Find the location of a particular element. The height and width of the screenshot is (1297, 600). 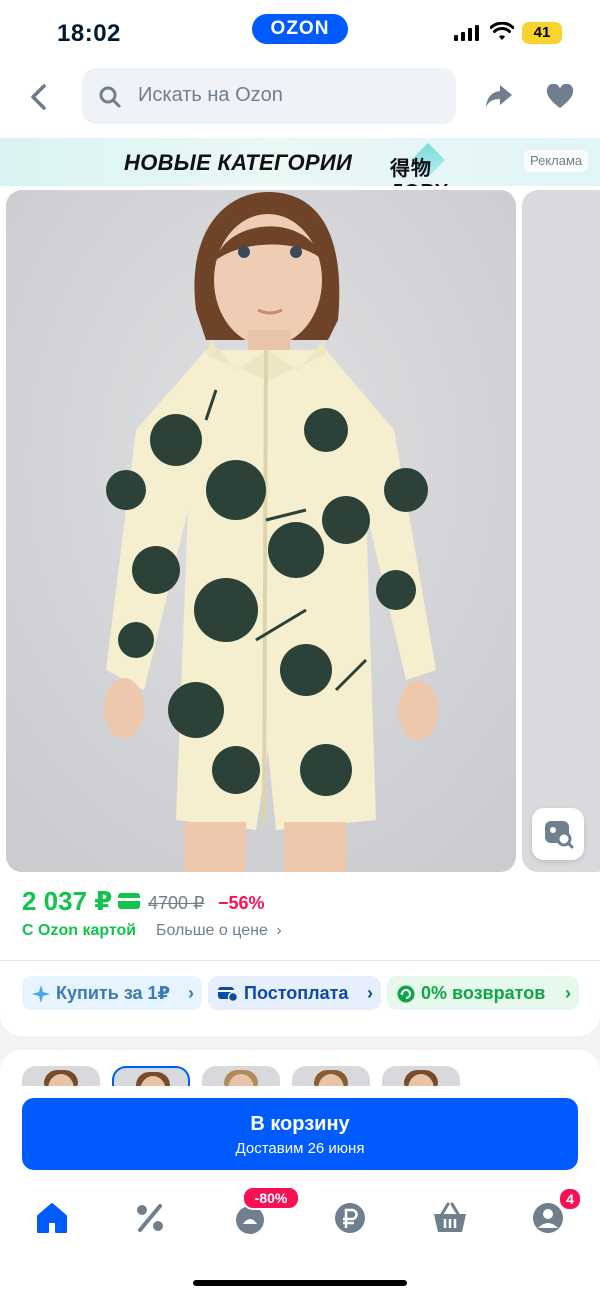

chip-label: 0% возвратов is located at coordinates (483, 993).